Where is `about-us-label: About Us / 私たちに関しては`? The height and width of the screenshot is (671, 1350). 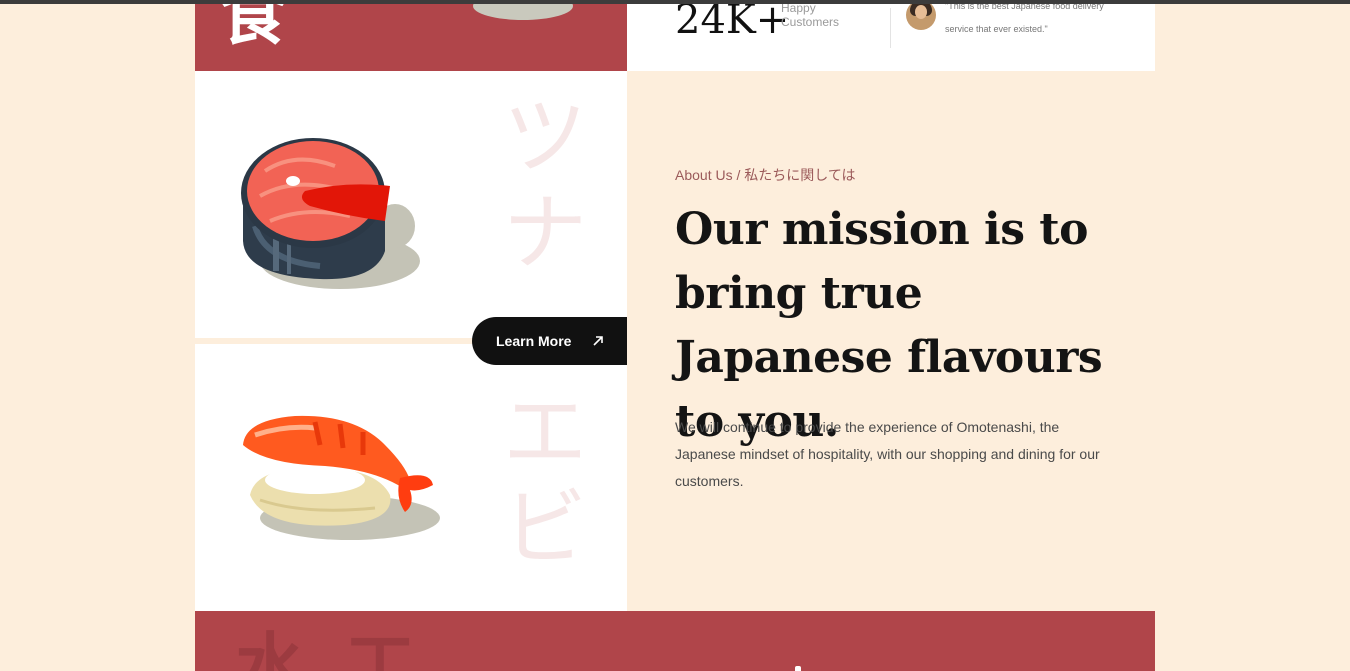
about-us-label: About Us / 私たちに関しては is located at coordinates (765, 175).